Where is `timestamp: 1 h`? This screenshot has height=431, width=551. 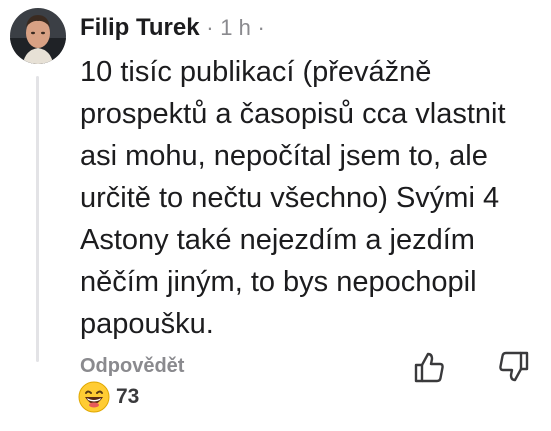
timestamp: 1 h is located at coordinates (235, 27).